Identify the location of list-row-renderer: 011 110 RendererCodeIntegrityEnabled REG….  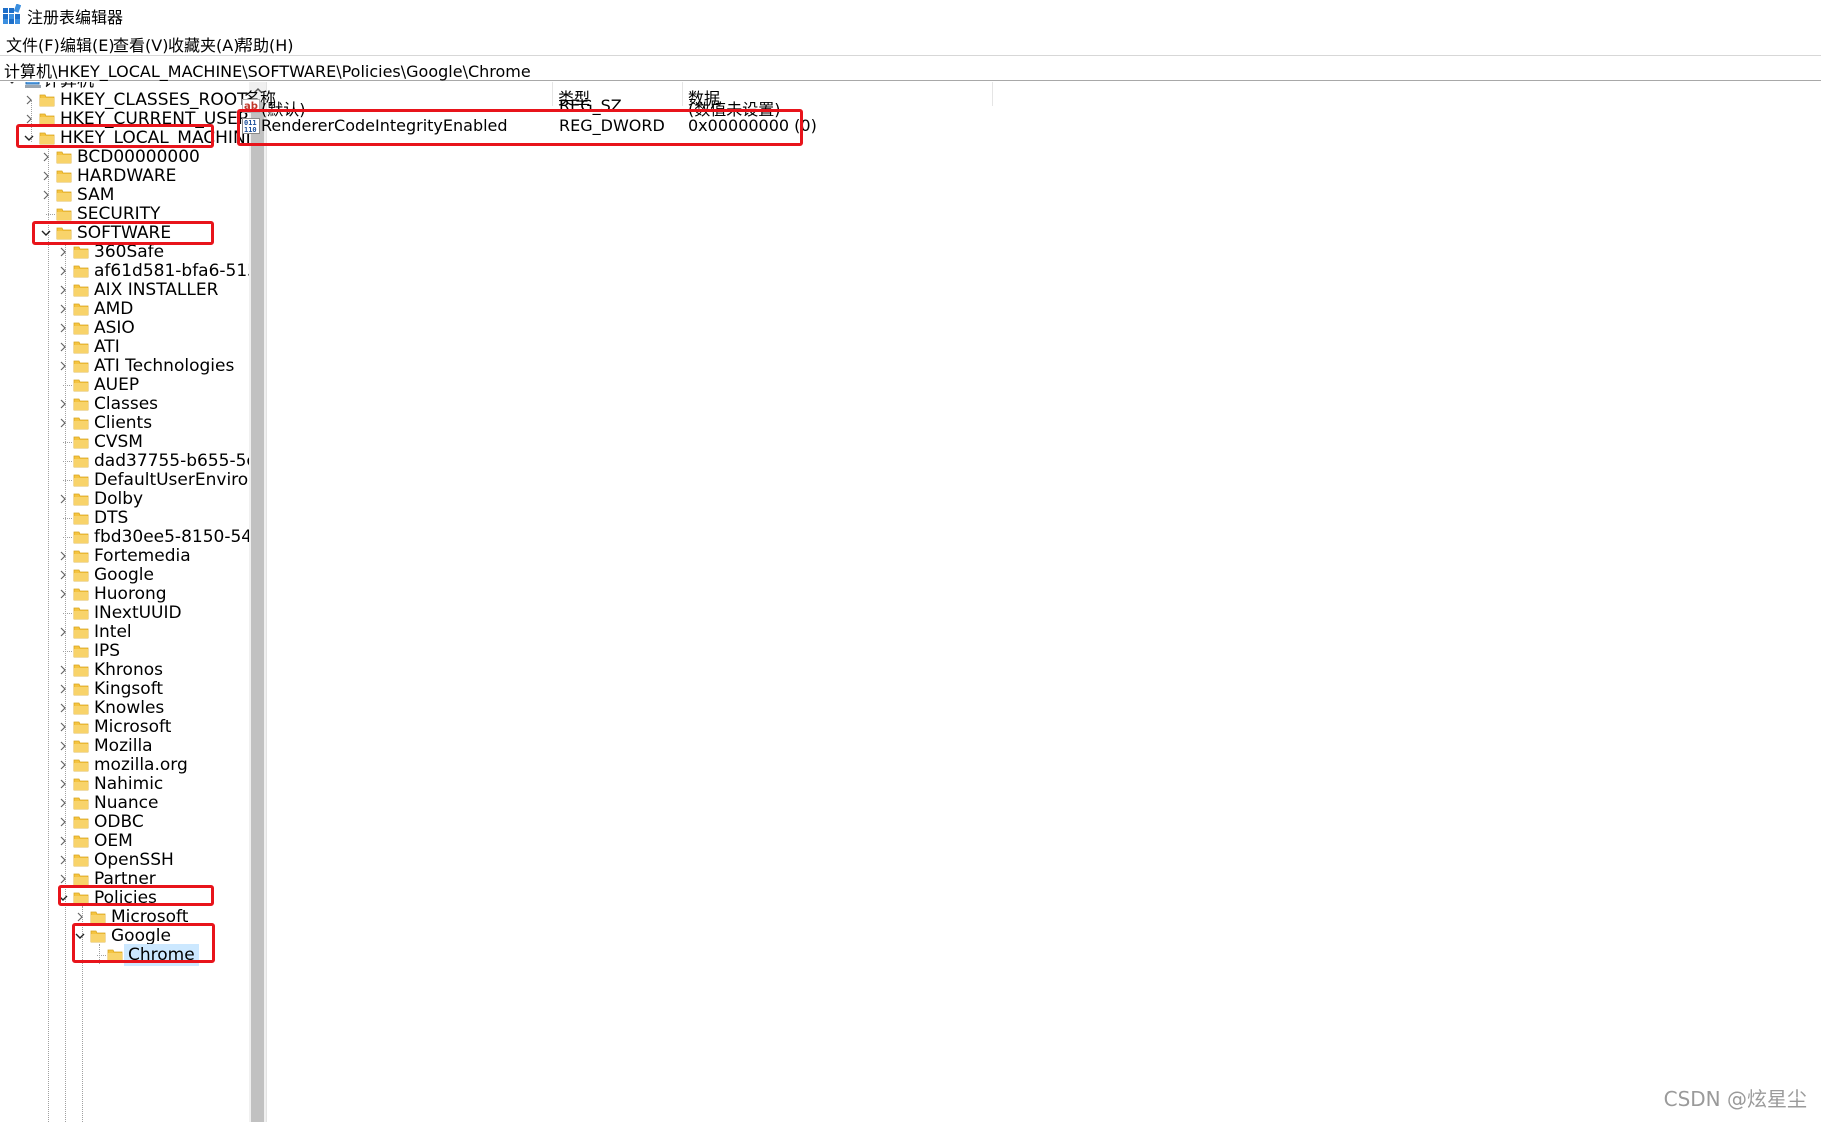
(708, 126).